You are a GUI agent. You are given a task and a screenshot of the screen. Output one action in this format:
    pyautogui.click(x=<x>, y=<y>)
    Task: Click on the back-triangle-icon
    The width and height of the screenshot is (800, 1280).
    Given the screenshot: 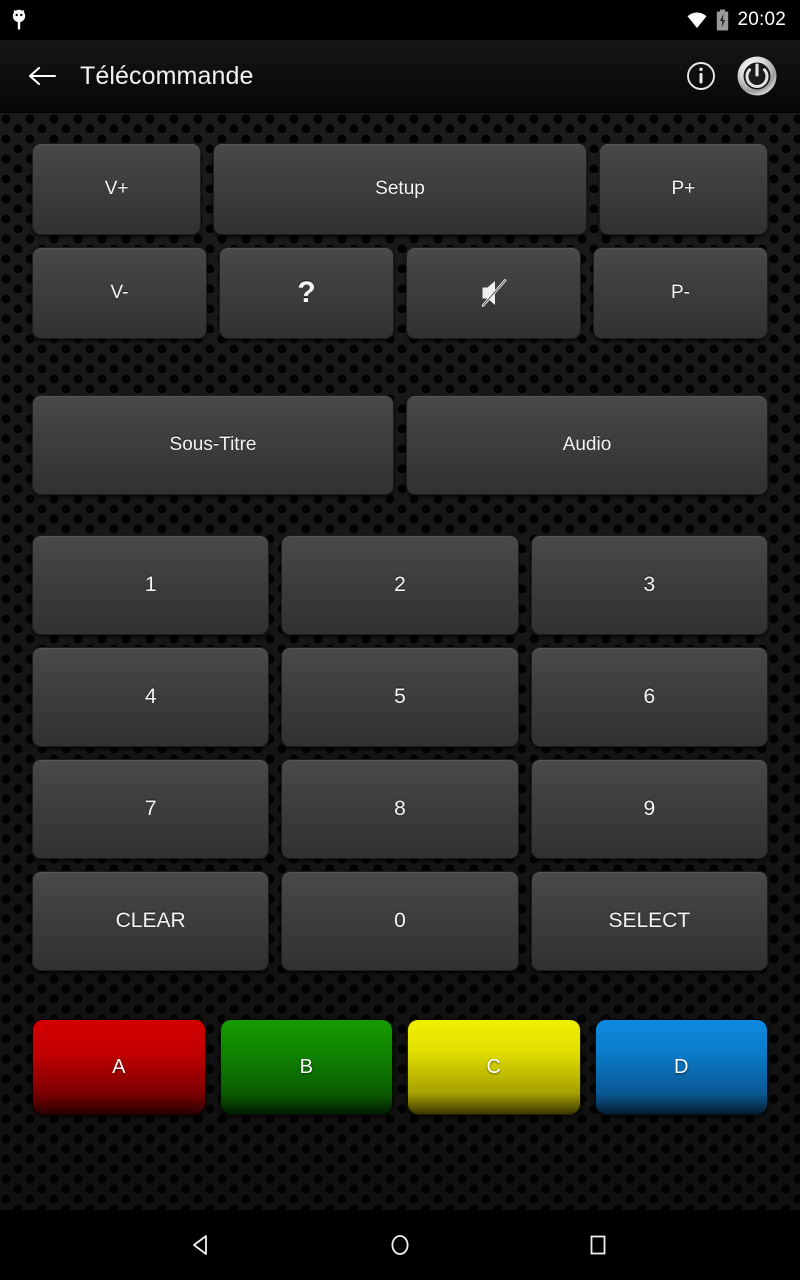 What is the action you would take?
    pyautogui.click(x=200, y=1245)
    